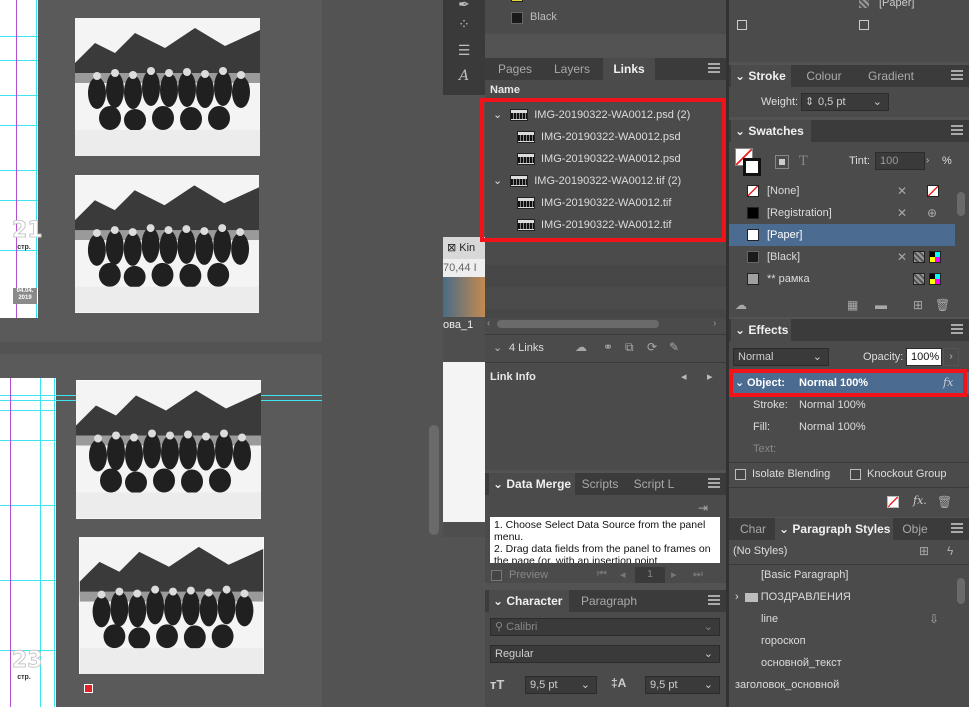 The height and width of the screenshot is (707, 969). I want to click on next-icon: ▸, so click(710, 376).